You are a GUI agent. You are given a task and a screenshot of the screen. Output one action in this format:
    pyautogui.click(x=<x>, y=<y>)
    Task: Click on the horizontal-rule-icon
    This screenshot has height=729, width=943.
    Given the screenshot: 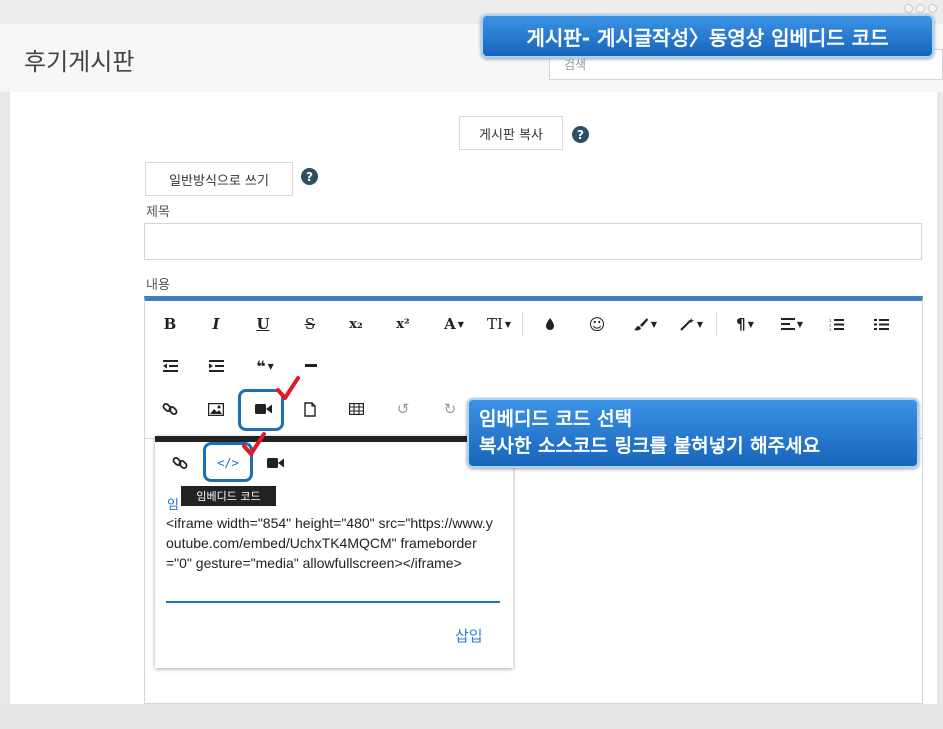 What is the action you would take?
    pyautogui.click(x=311, y=366)
    